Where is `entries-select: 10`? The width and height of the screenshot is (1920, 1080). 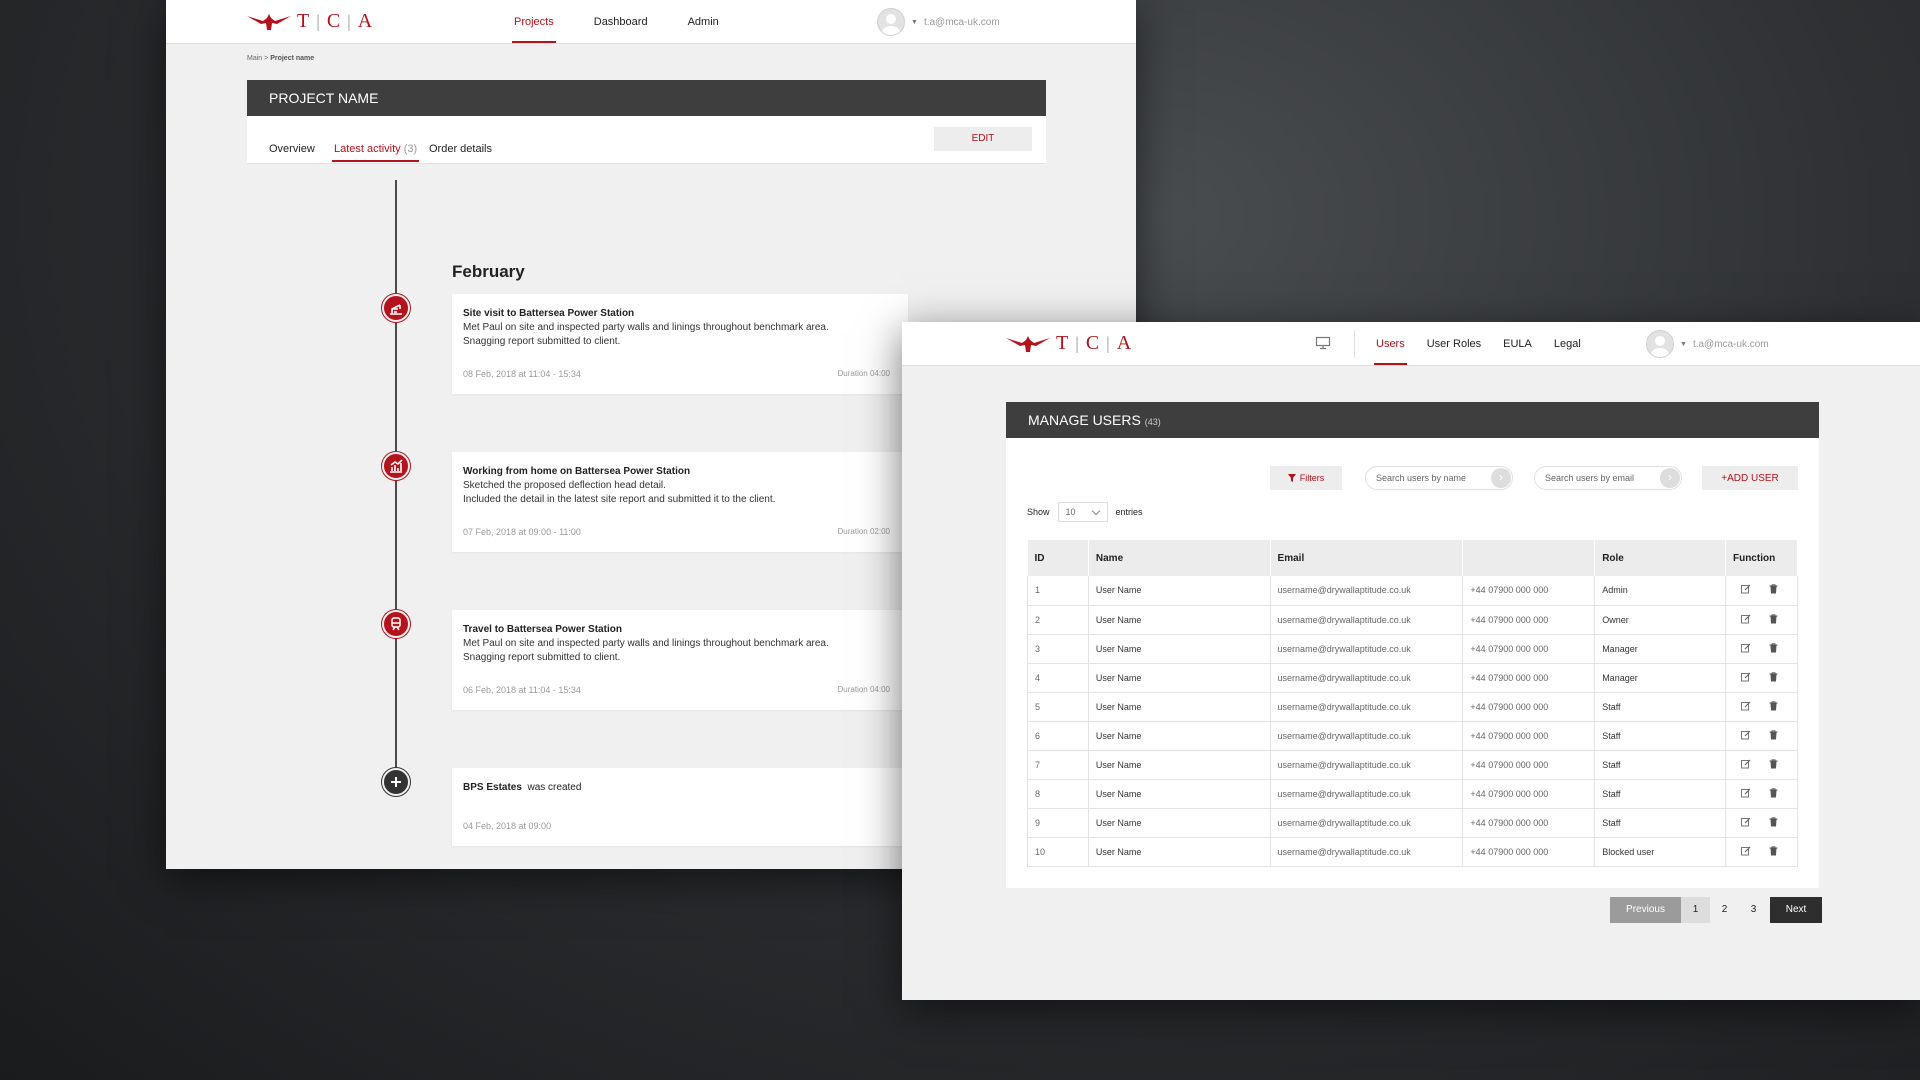
entries-select: 10 is located at coordinates (1082, 512).